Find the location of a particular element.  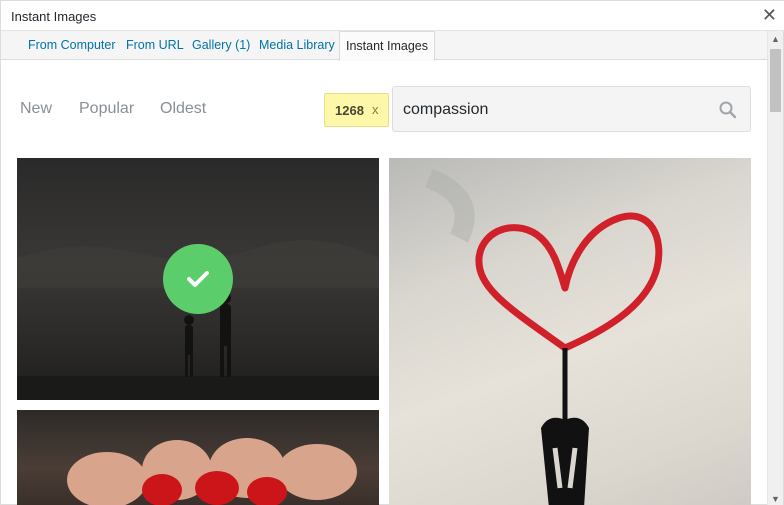

photo-painted-hands is located at coordinates (198, 457).